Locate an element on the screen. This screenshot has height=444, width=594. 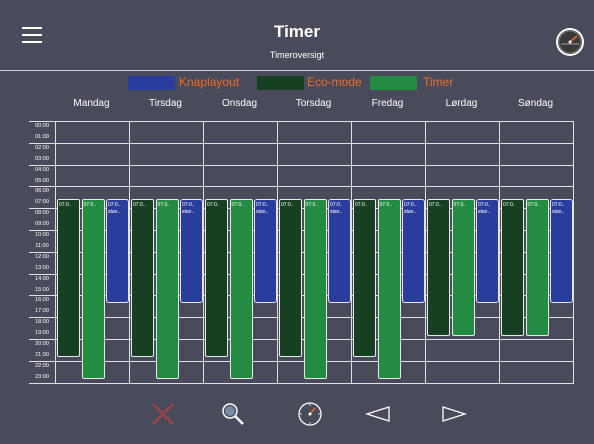
hour-label: 14:00 is located at coordinates (42, 278).